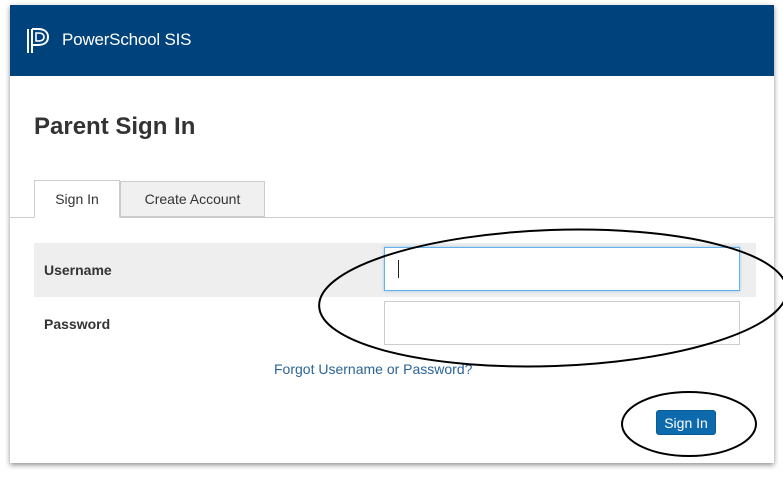  What do you see at coordinates (398, 269) in the screenshot?
I see `text-cursor` at bounding box center [398, 269].